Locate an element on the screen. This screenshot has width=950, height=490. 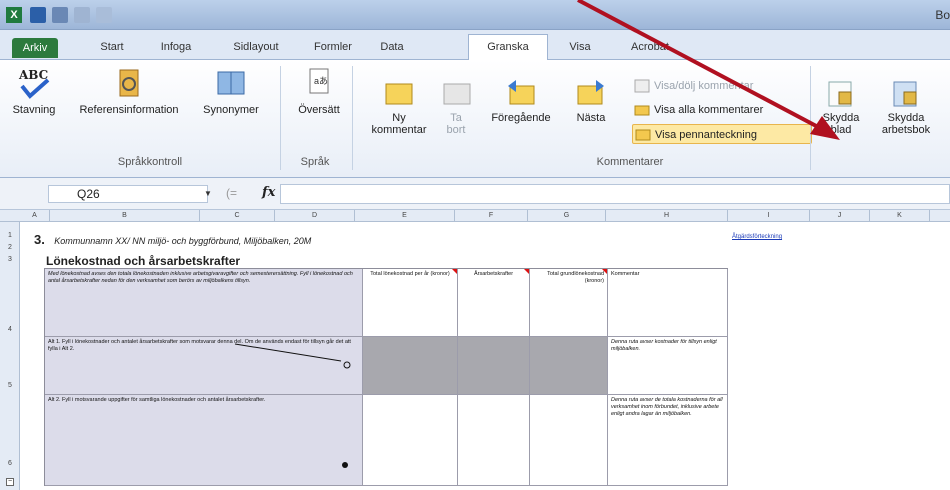
visa-pennanteckning-label: Visa pennanteckning is located at coordinates (706, 135).